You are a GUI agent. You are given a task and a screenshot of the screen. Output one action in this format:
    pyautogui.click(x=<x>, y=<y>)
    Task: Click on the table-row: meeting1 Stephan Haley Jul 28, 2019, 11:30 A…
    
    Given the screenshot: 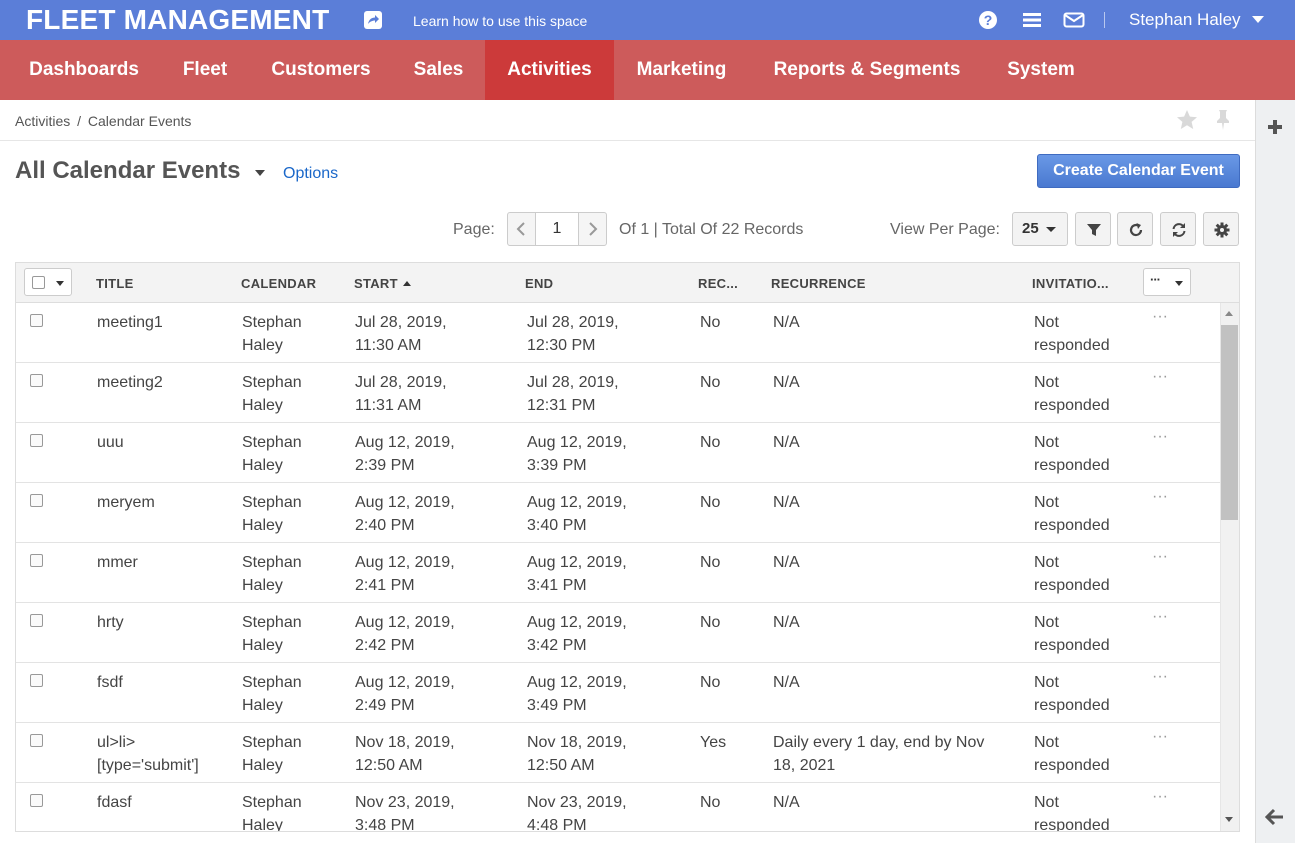 What is the action you would take?
    pyautogui.click(x=618, y=333)
    